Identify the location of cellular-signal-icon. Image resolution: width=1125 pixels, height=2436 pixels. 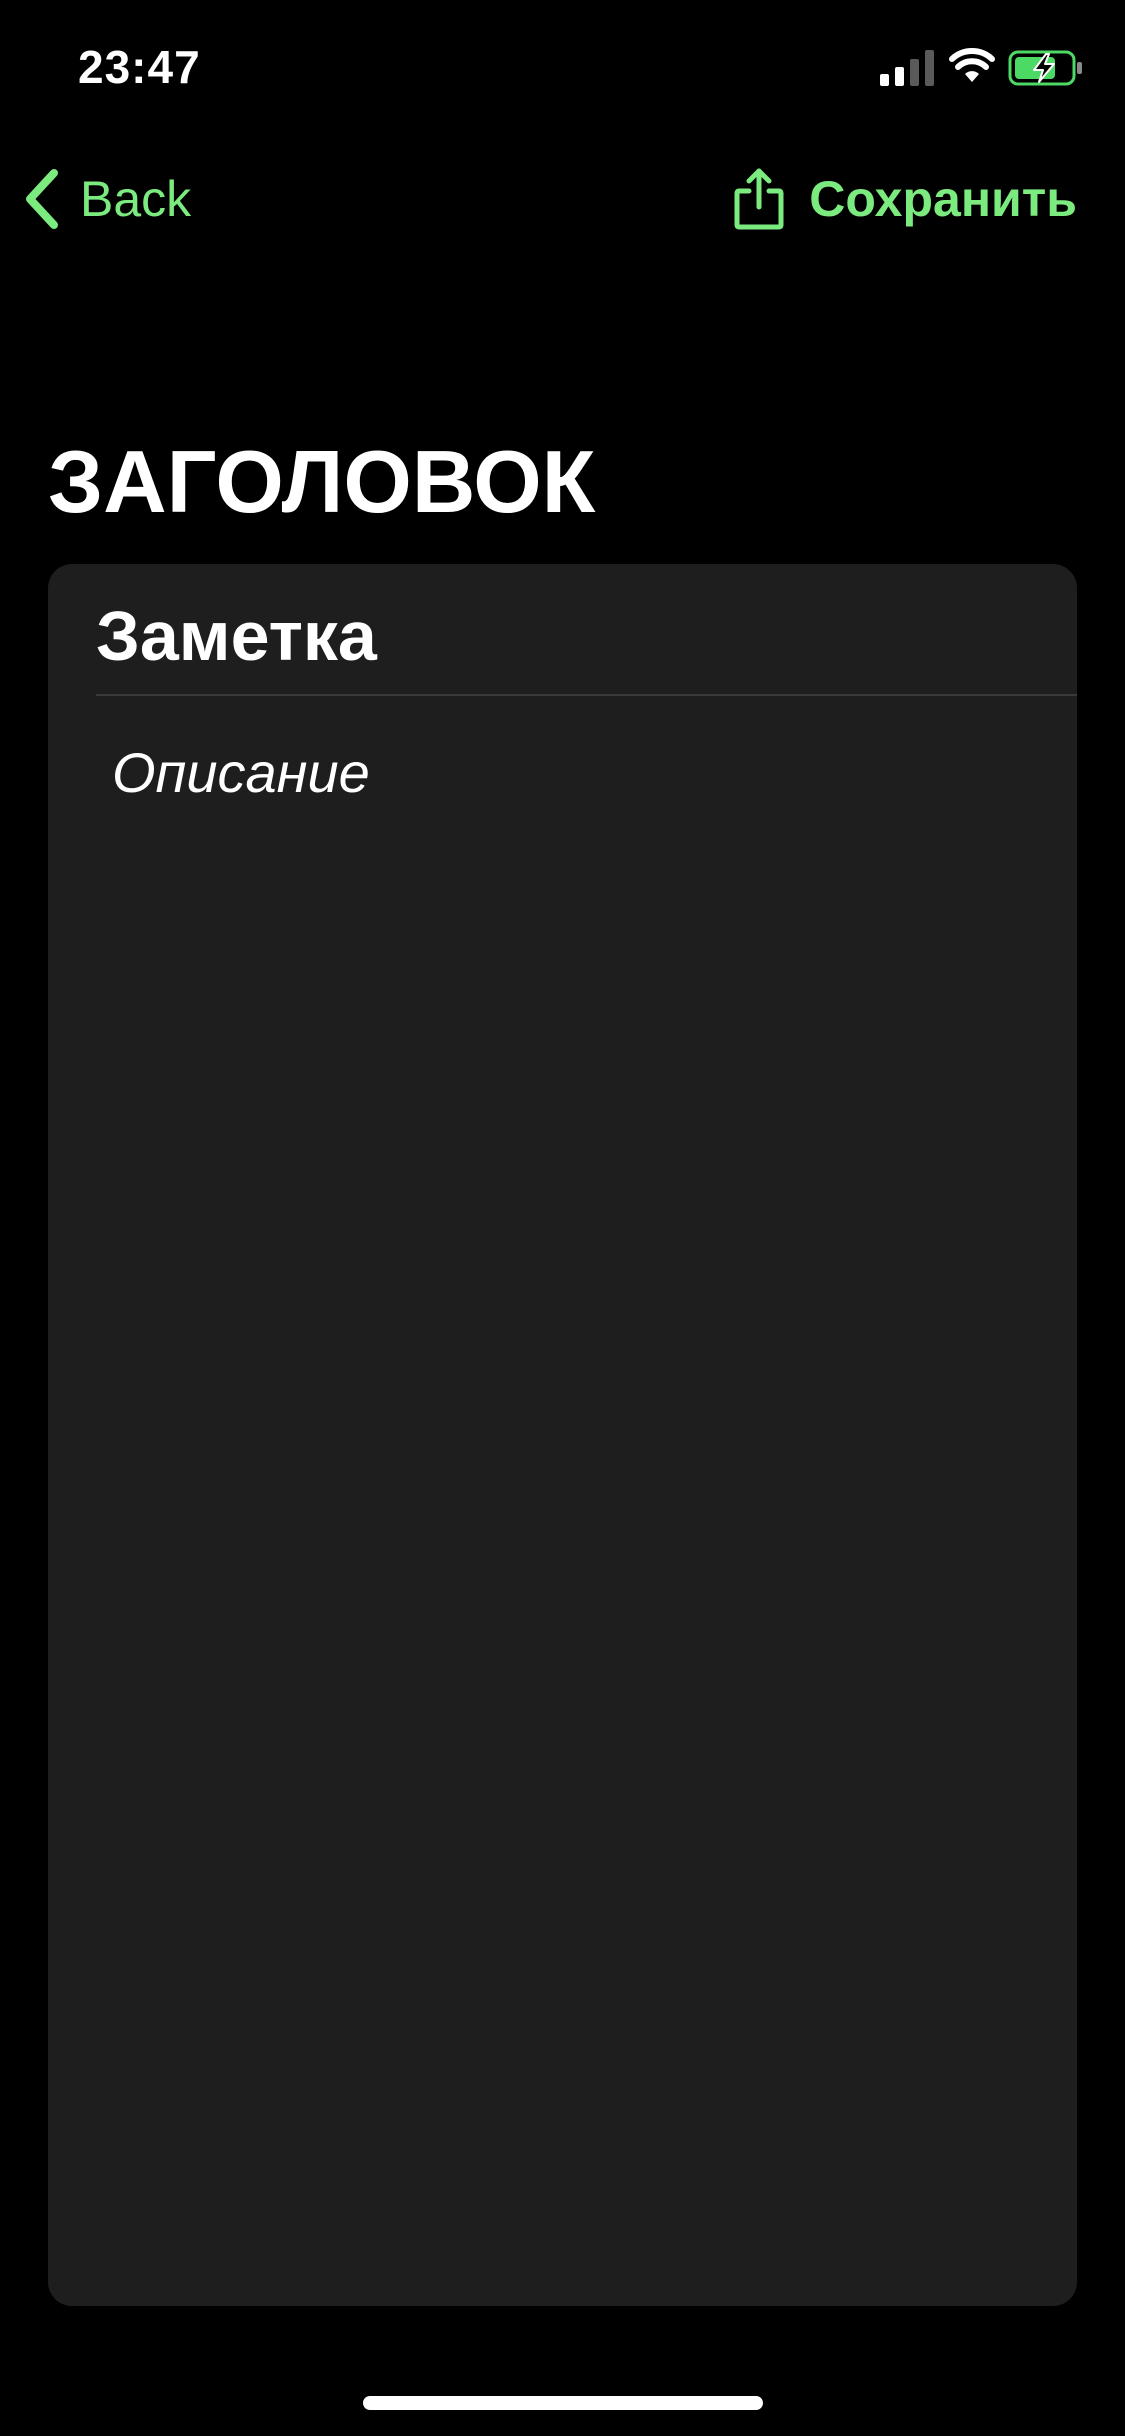
(907, 68).